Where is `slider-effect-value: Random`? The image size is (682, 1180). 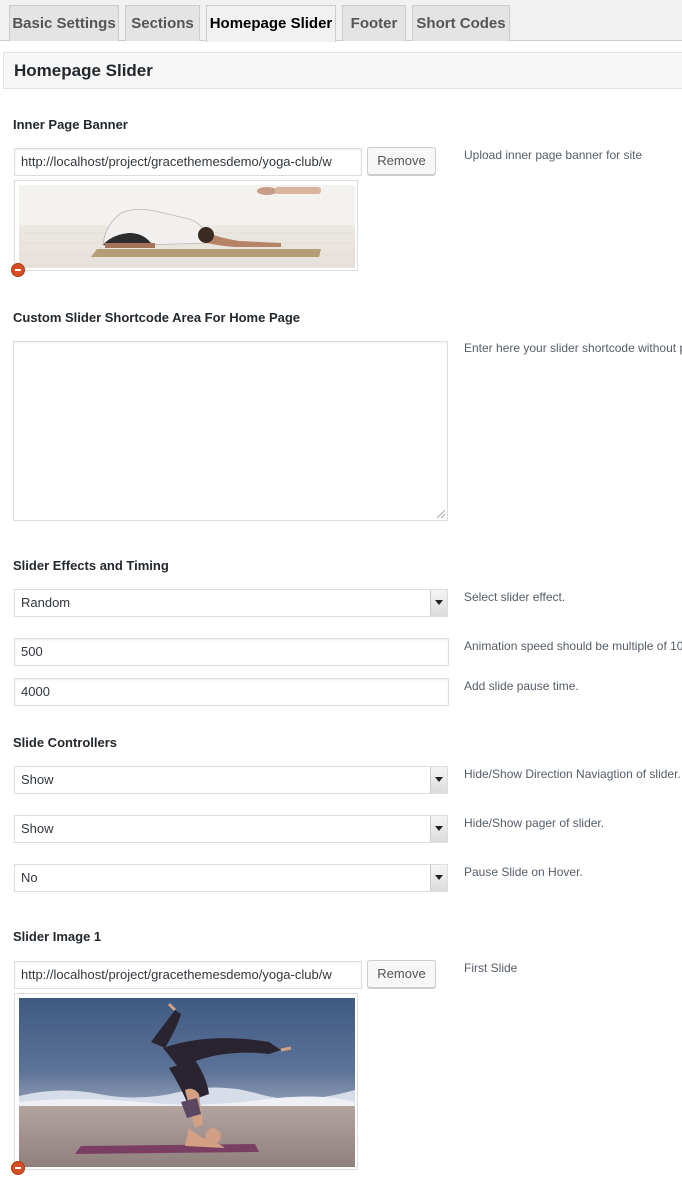
slider-effect-value: Random is located at coordinates (46, 602).